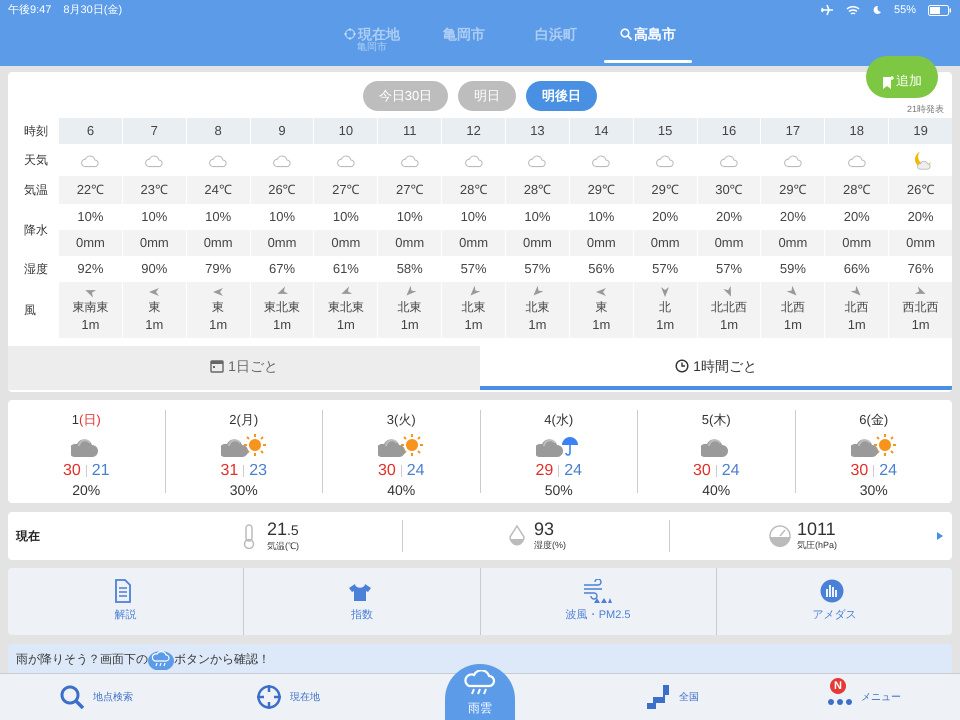 The image size is (960, 720). Describe the element at coordinates (873, 420) in the screenshot. I see `day-date: 6(金)` at that location.